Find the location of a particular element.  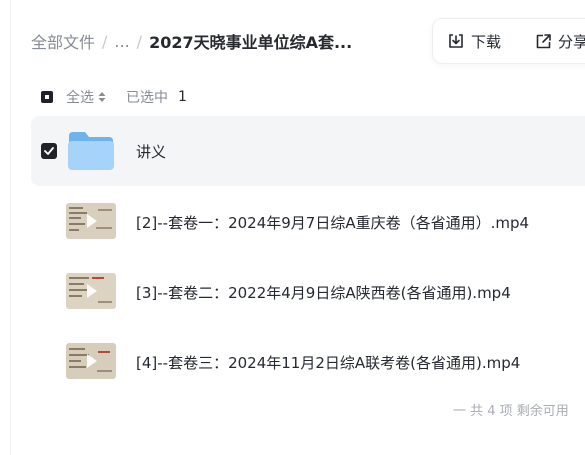

download-button: 下载 is located at coordinates (474, 41).